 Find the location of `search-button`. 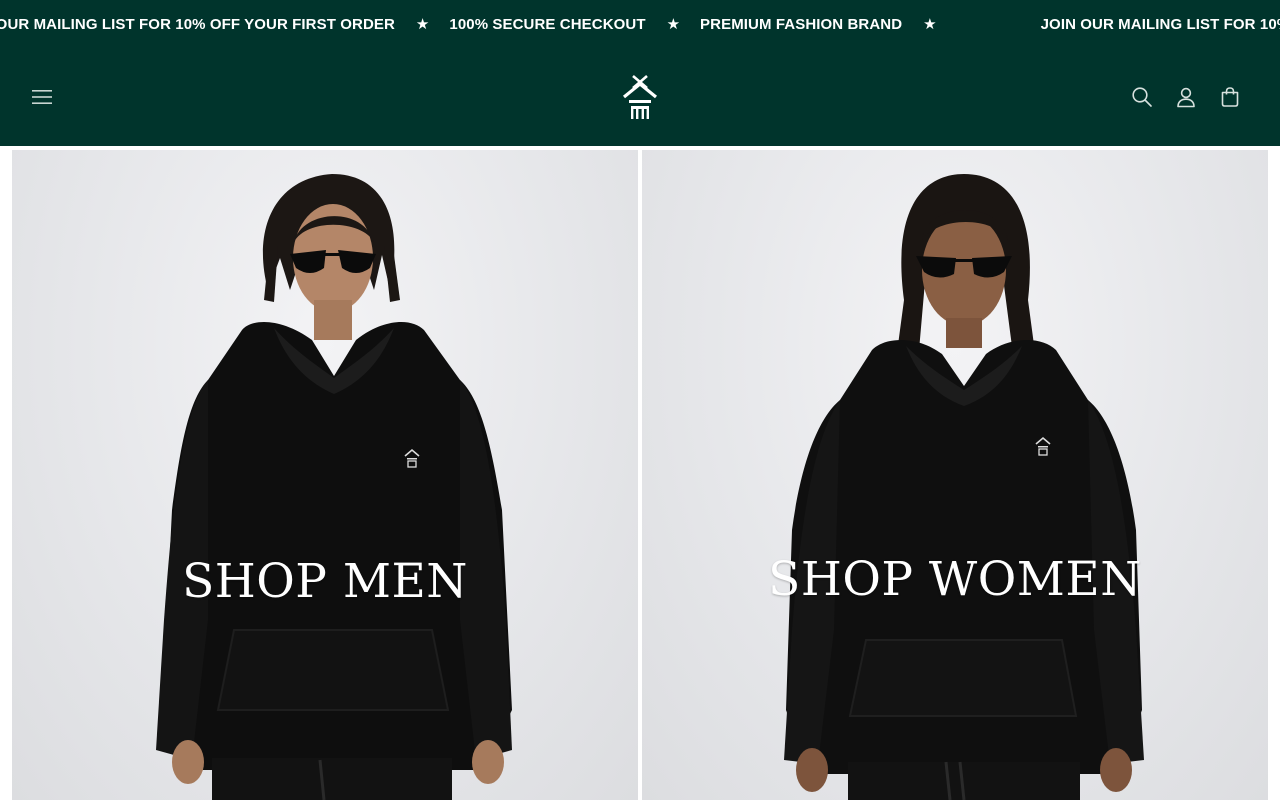

search-button is located at coordinates (1142, 97).